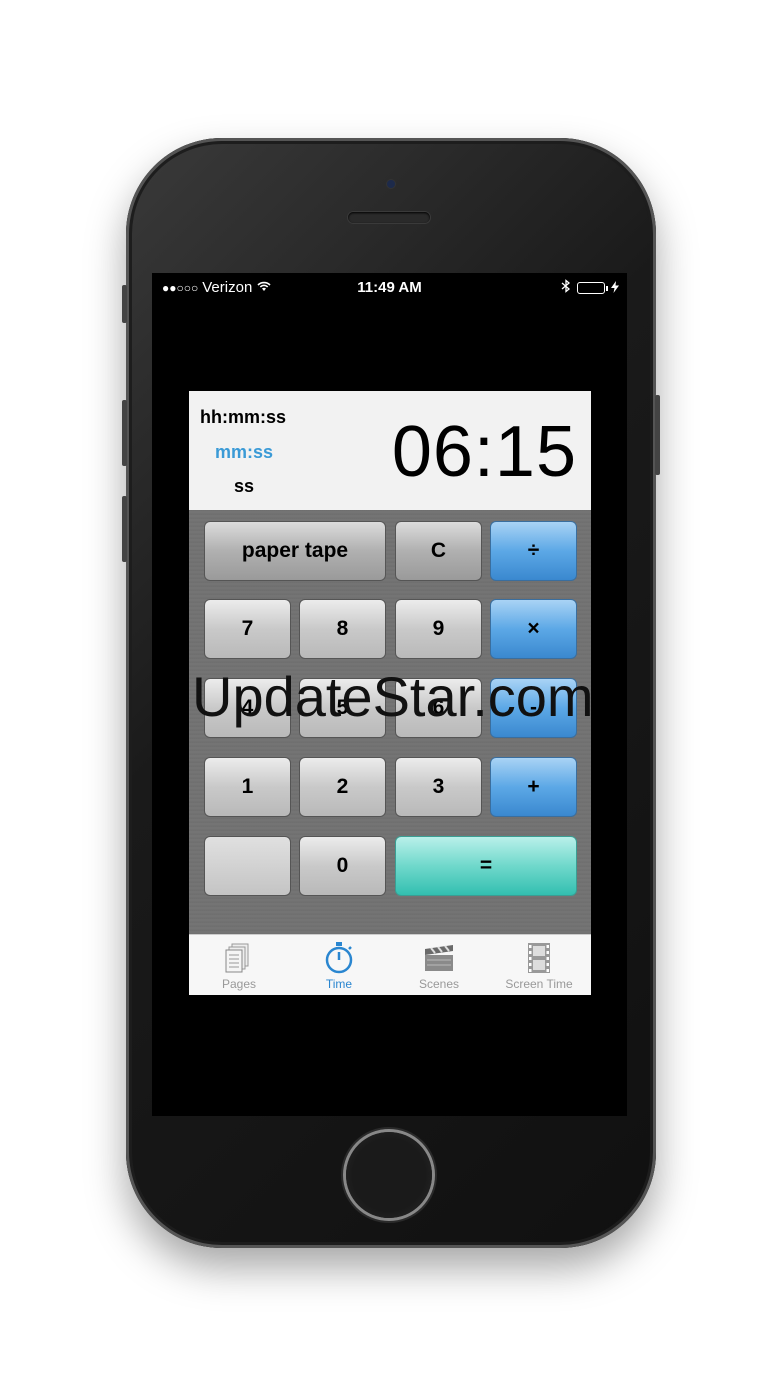 This screenshot has height=1387, width=780. What do you see at coordinates (342, 787) in the screenshot?
I see `key-2: 2` at bounding box center [342, 787].